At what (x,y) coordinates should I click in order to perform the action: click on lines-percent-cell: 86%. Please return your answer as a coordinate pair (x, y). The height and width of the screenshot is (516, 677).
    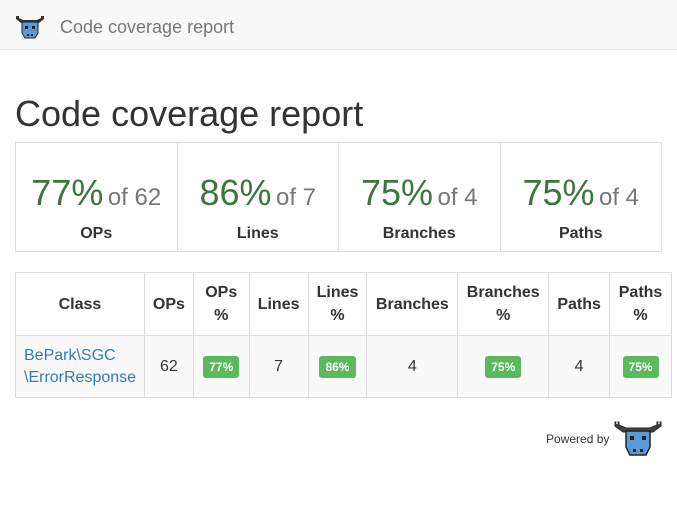
    Looking at the image, I should click on (337, 366).